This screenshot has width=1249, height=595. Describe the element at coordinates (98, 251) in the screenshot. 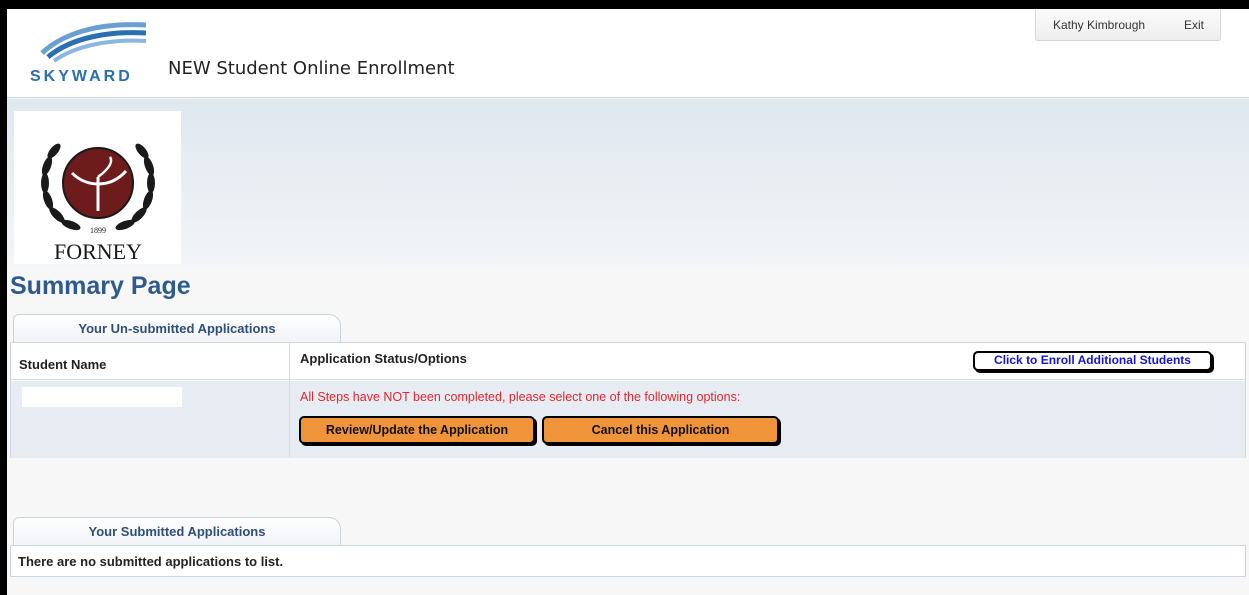

I see `district-name: FORNEY` at that location.